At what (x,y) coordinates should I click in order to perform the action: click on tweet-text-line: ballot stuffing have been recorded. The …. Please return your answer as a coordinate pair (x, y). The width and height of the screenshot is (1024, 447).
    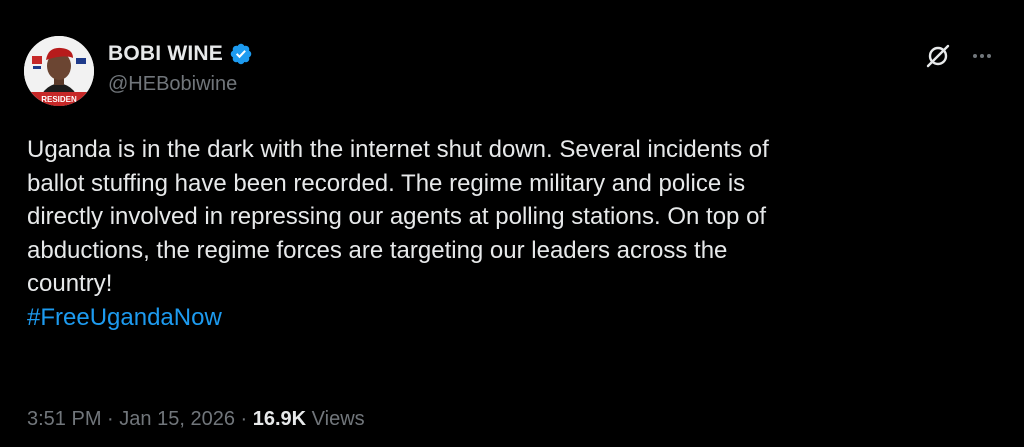
    Looking at the image, I should click on (386, 183).